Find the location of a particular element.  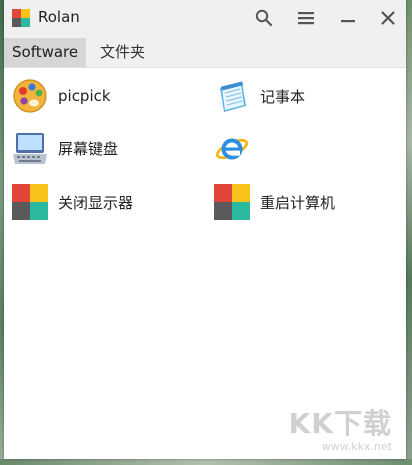

desktop-background-bottom is located at coordinates (206, 462).